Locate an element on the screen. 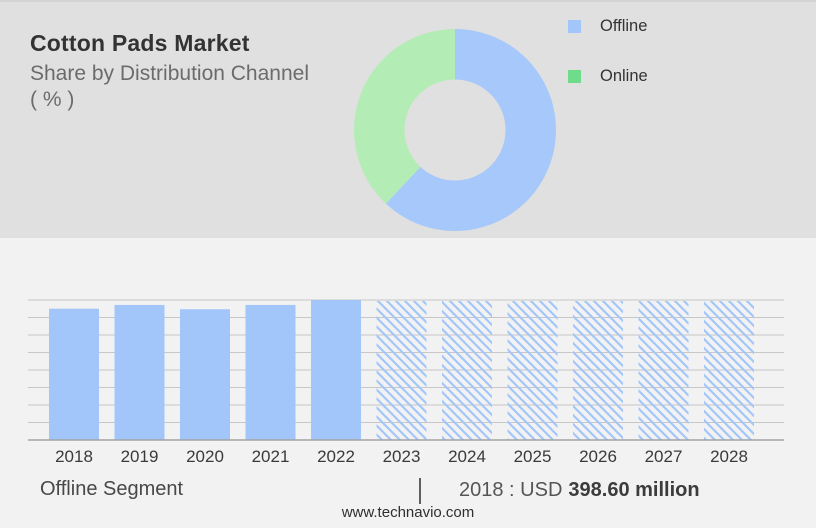 This screenshot has width=816, height=528. bar-2018 is located at coordinates (74, 374).